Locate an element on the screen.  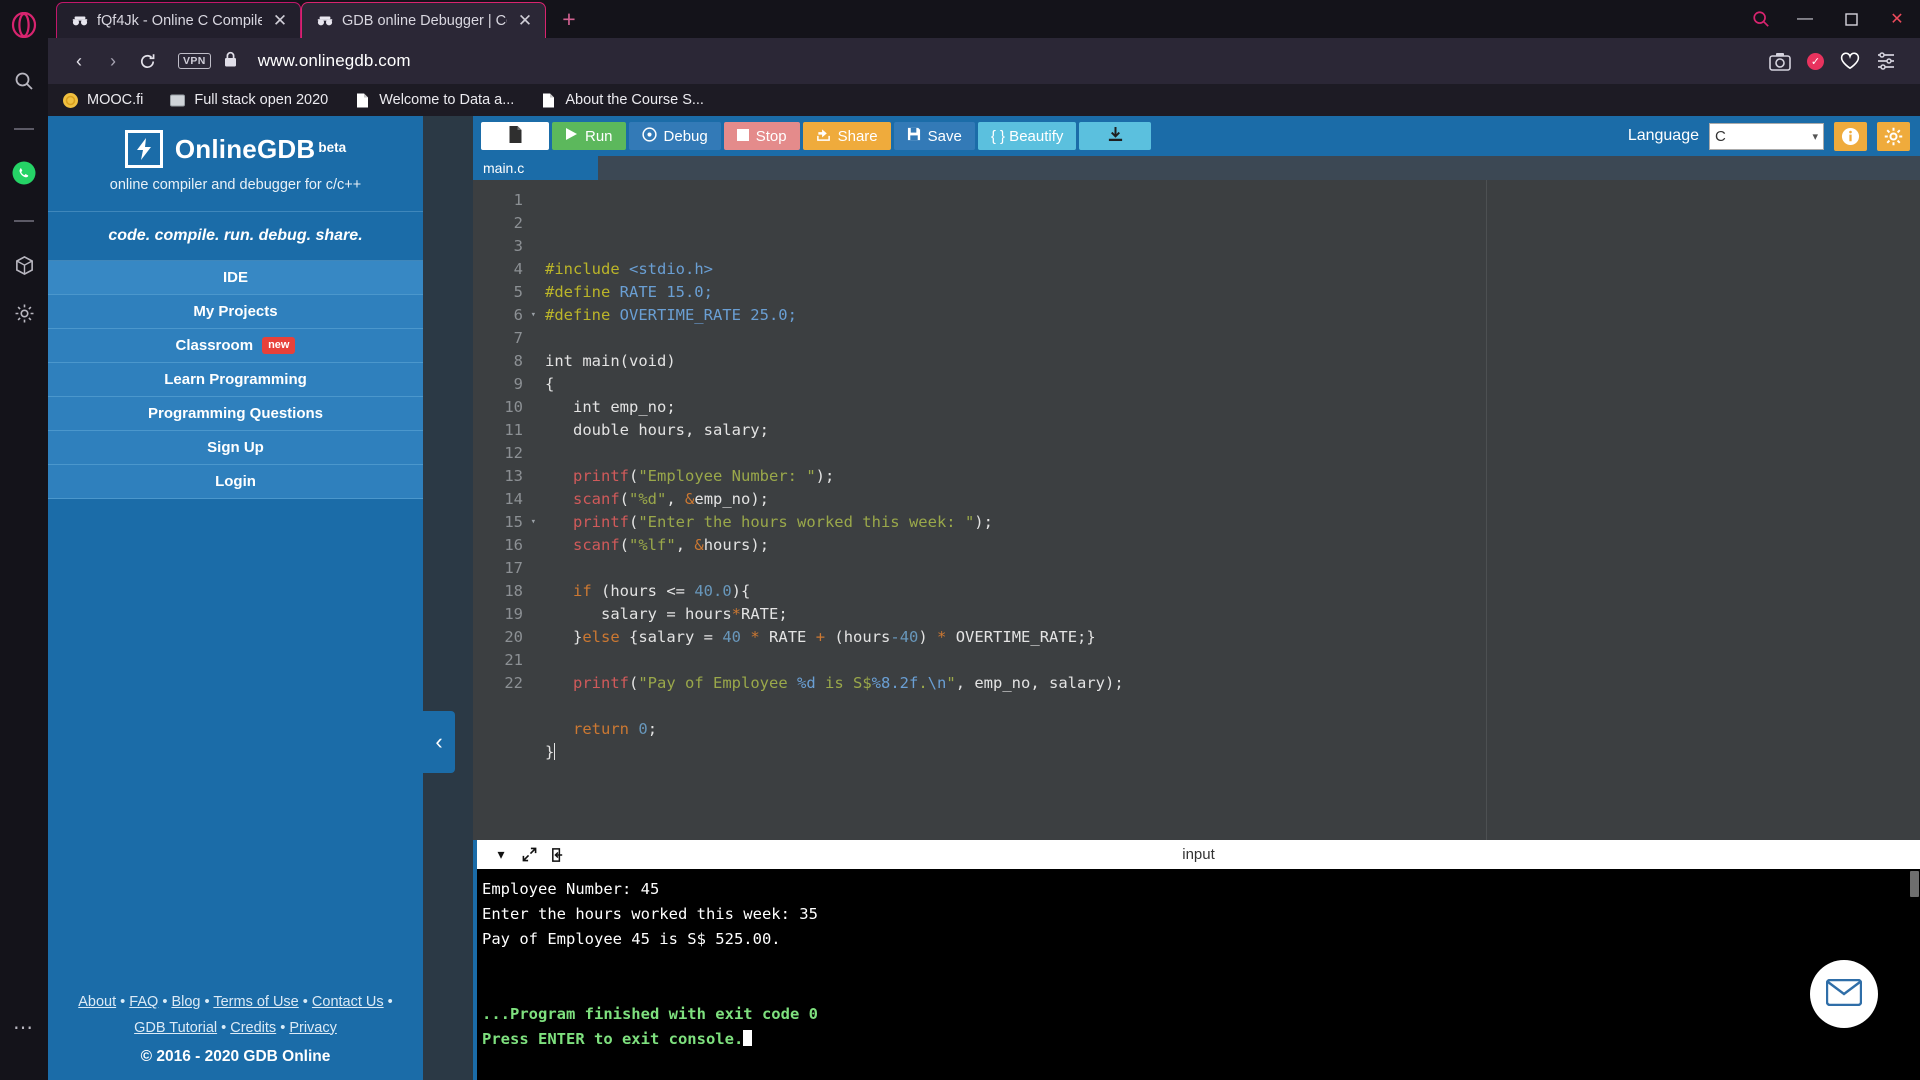
info-button is located at coordinates (1850, 136).